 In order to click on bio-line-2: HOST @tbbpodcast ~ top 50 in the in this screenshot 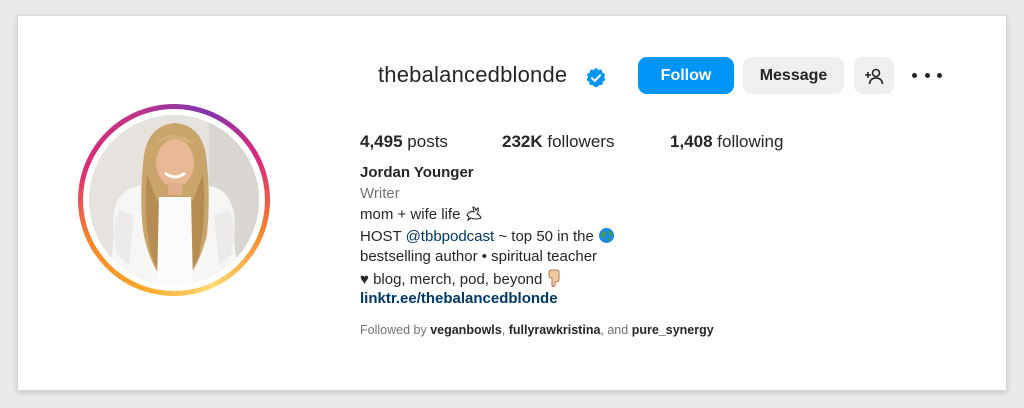, I will do `click(487, 236)`.